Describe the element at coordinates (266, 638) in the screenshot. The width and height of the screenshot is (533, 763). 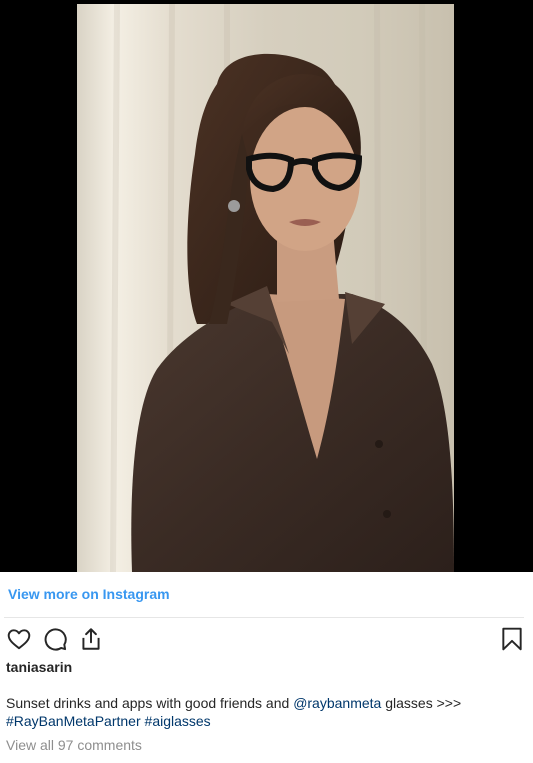
I see `action-bar` at that location.